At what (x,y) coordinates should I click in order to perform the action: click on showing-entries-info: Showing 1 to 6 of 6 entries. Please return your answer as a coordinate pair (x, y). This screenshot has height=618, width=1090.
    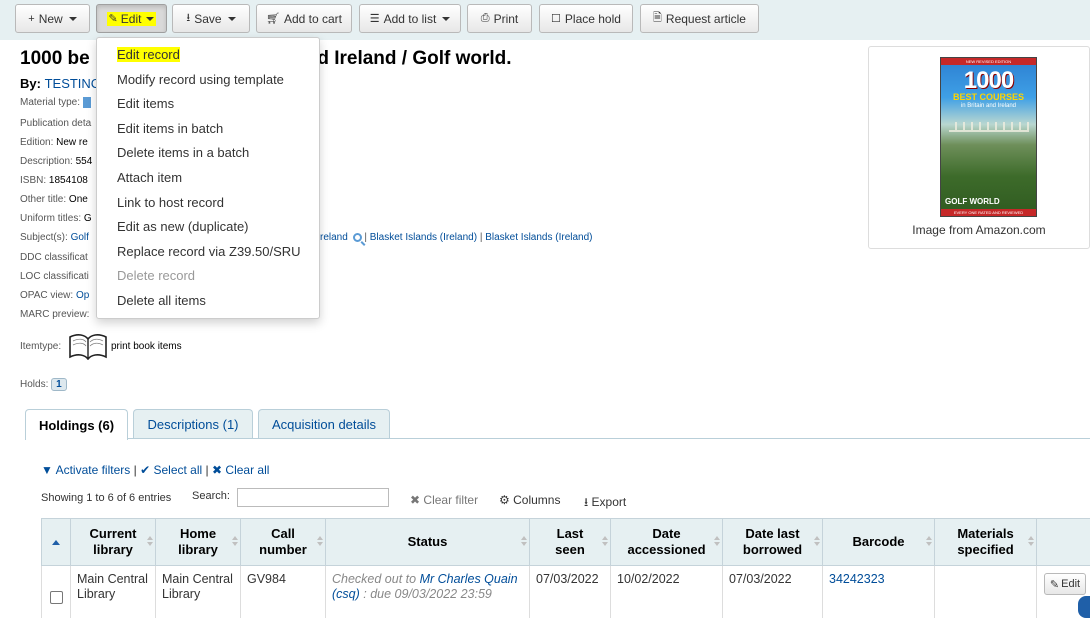
    Looking at the image, I should click on (106, 498).